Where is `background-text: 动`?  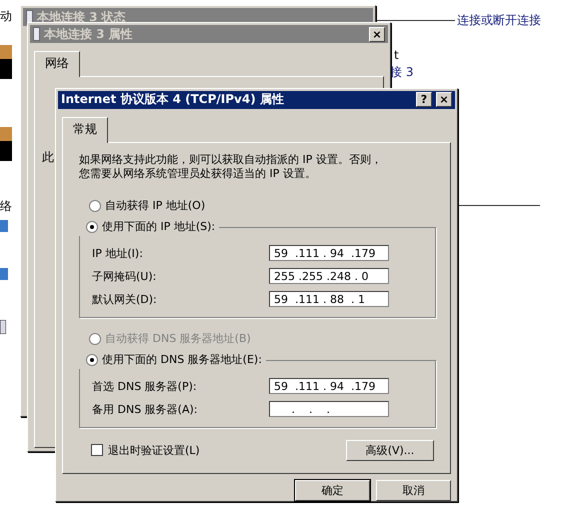
background-text: 动 is located at coordinates (6, 16).